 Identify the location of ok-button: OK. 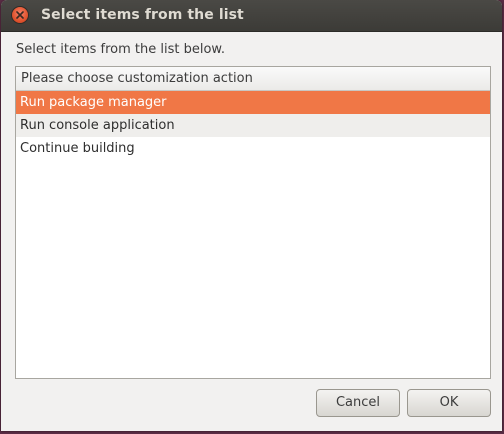
(449, 403).